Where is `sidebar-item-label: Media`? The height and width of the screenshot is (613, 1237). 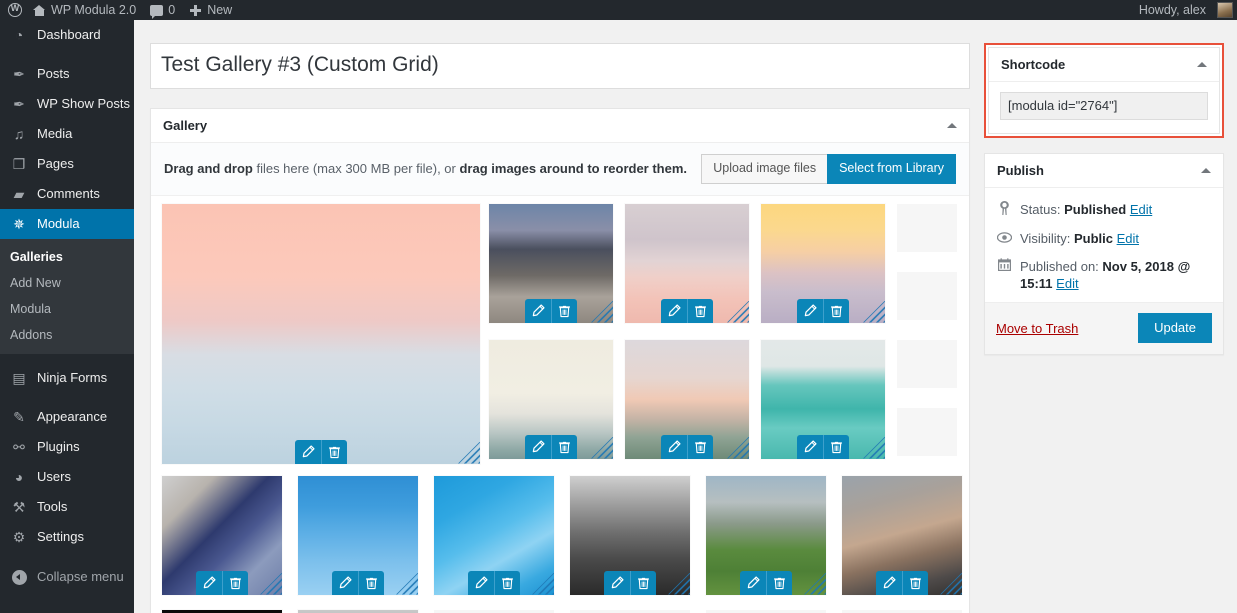
sidebar-item-label: Media is located at coordinates (55, 133).